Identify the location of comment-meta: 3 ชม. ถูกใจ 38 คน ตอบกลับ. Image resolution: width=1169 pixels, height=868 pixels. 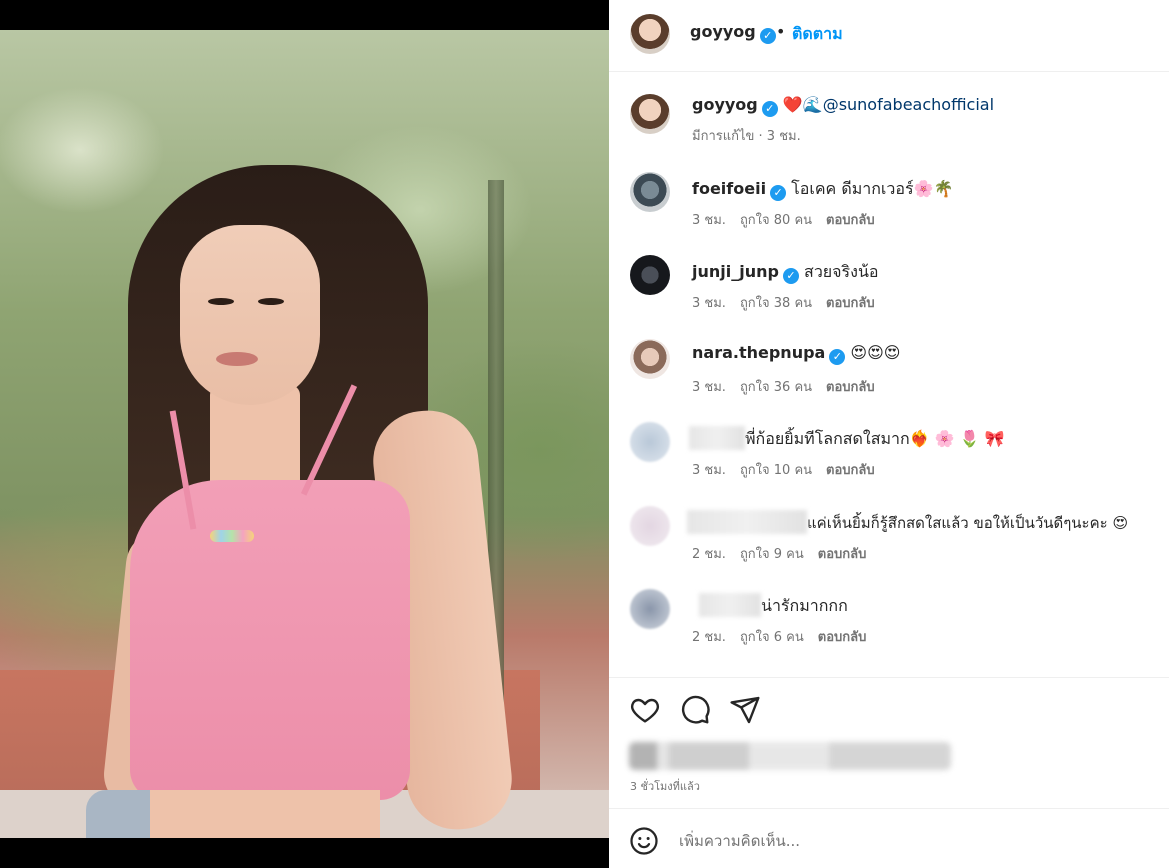
(790, 302).